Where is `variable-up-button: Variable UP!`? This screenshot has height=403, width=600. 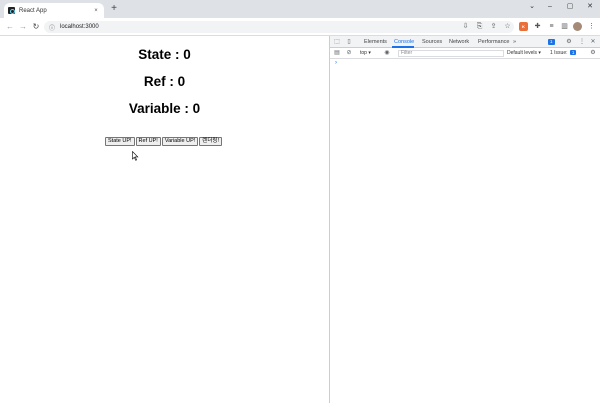 variable-up-button: Variable UP! is located at coordinates (180, 141).